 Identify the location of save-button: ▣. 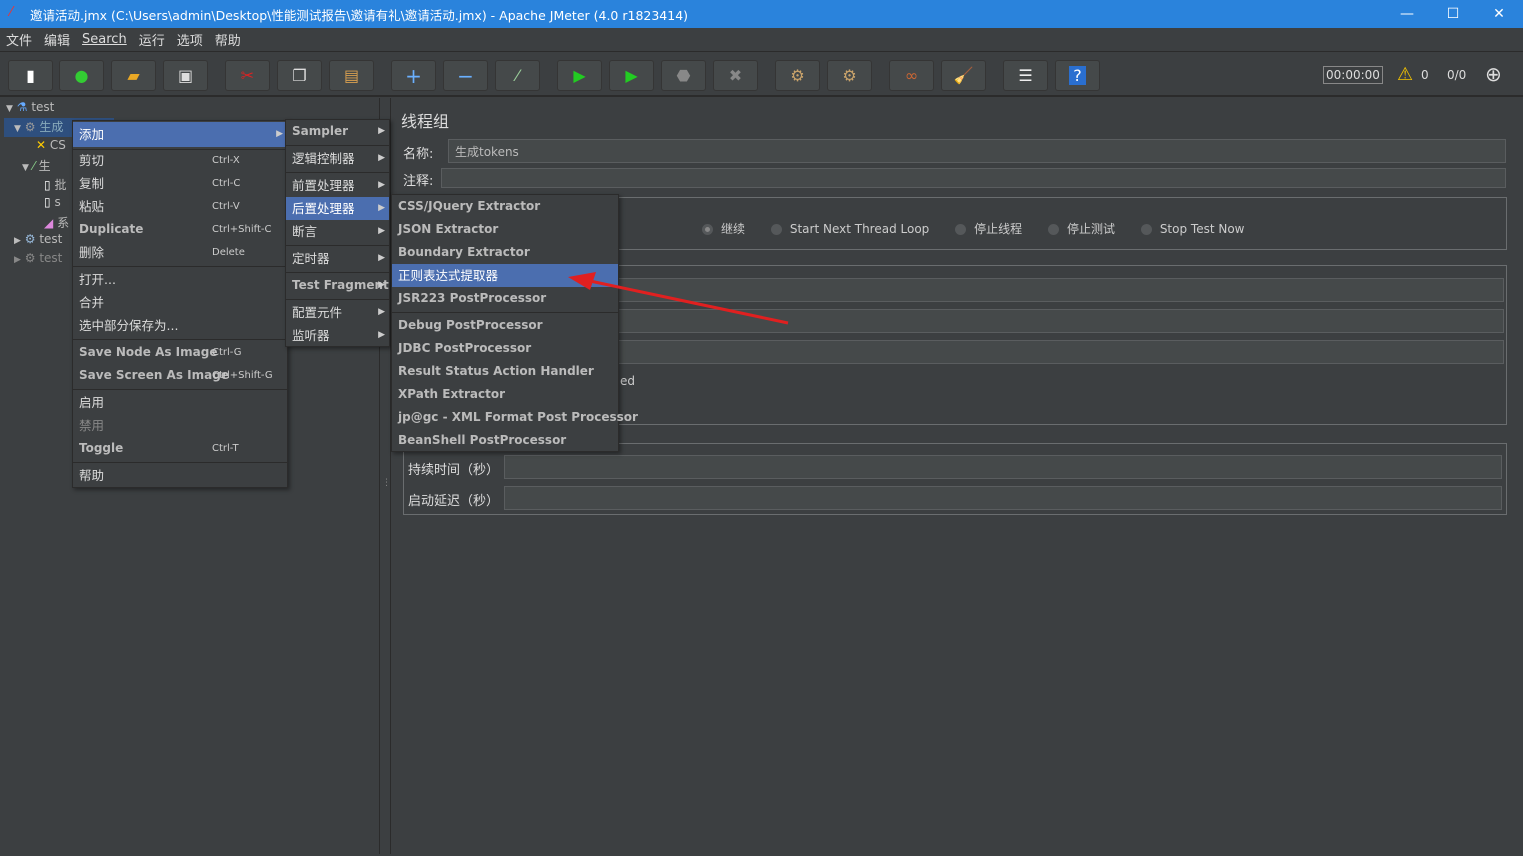
(185, 75).